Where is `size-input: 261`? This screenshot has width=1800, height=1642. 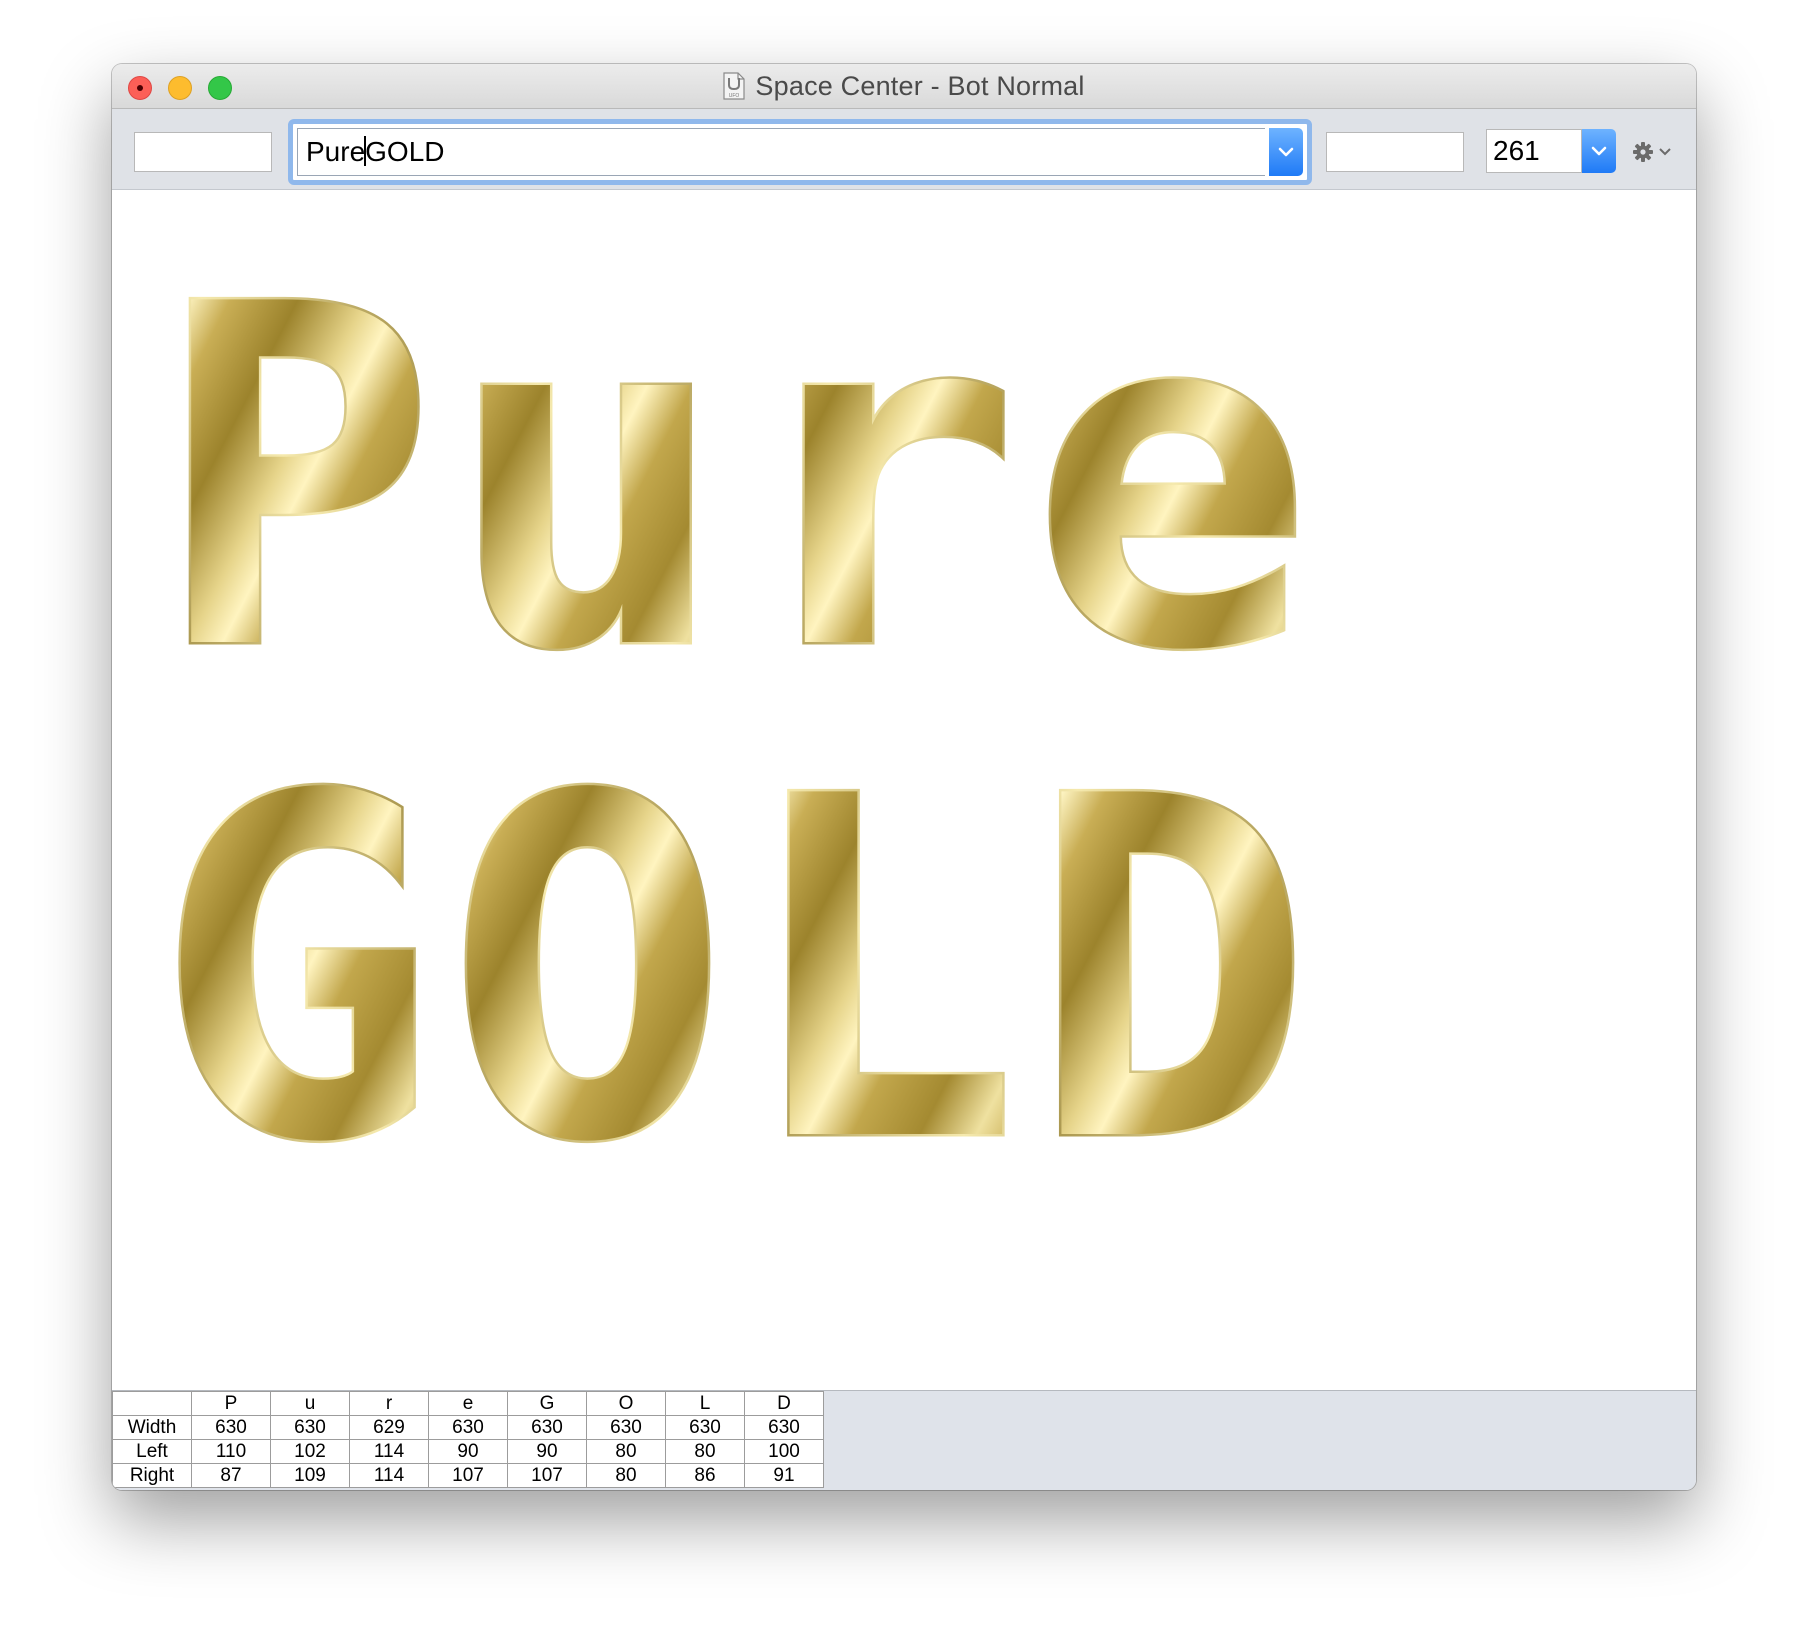
size-input: 261 is located at coordinates (1534, 151).